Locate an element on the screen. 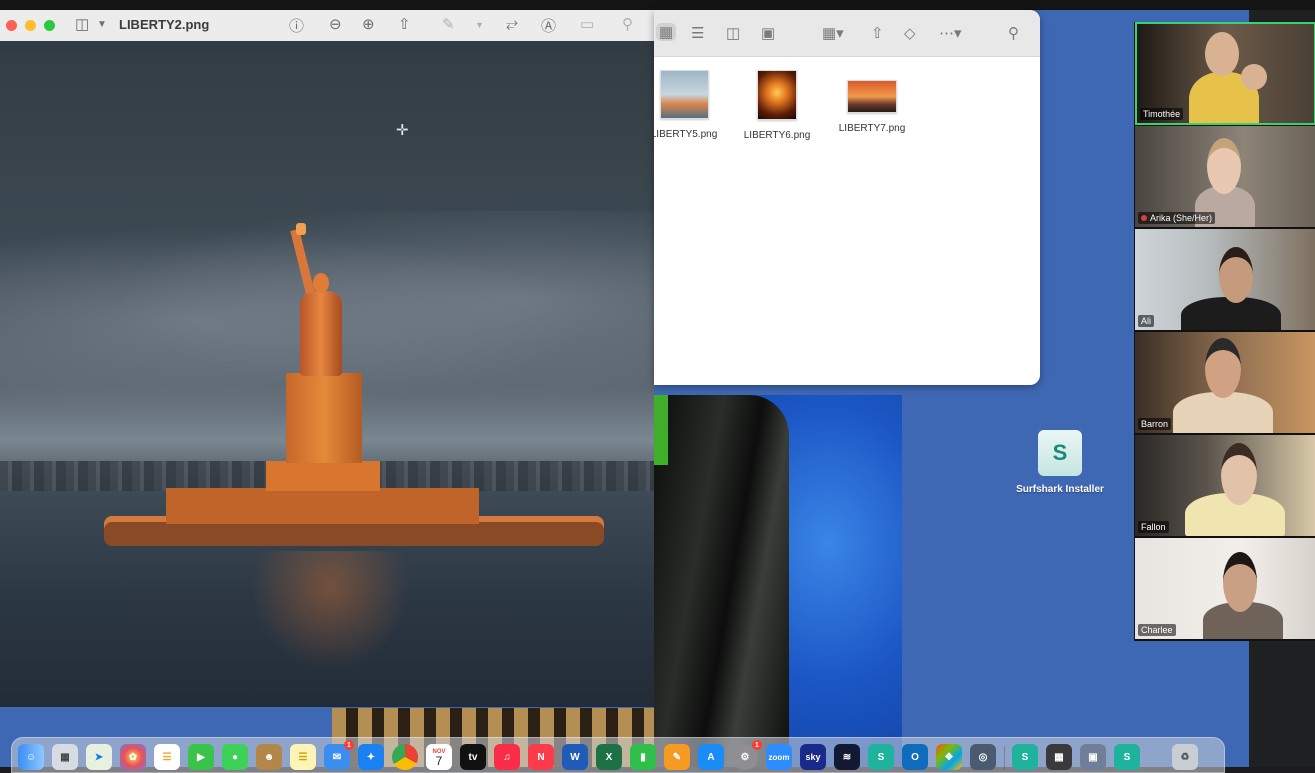  zoom-in-icon: ⊕ is located at coordinates (368, 24).